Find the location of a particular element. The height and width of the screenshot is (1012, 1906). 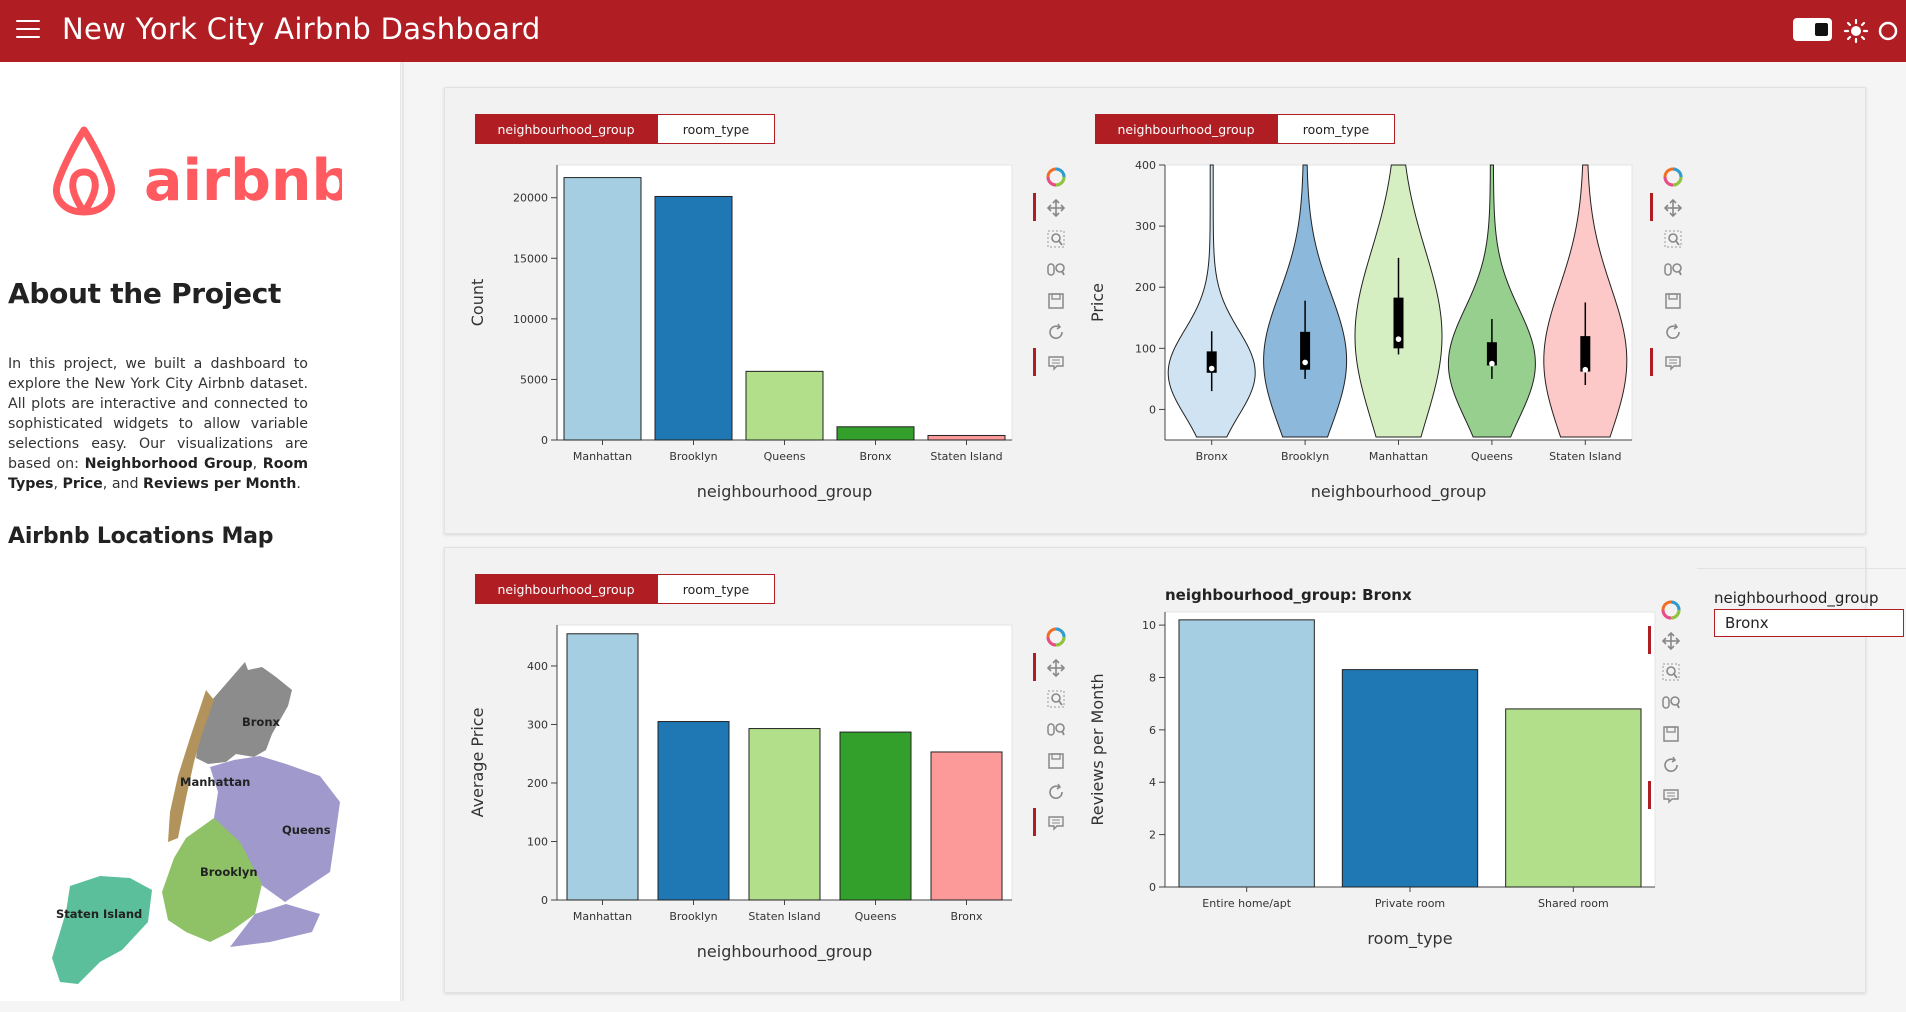

tabs-chart1: neighbourhood_group room_type is located at coordinates (625, 129).